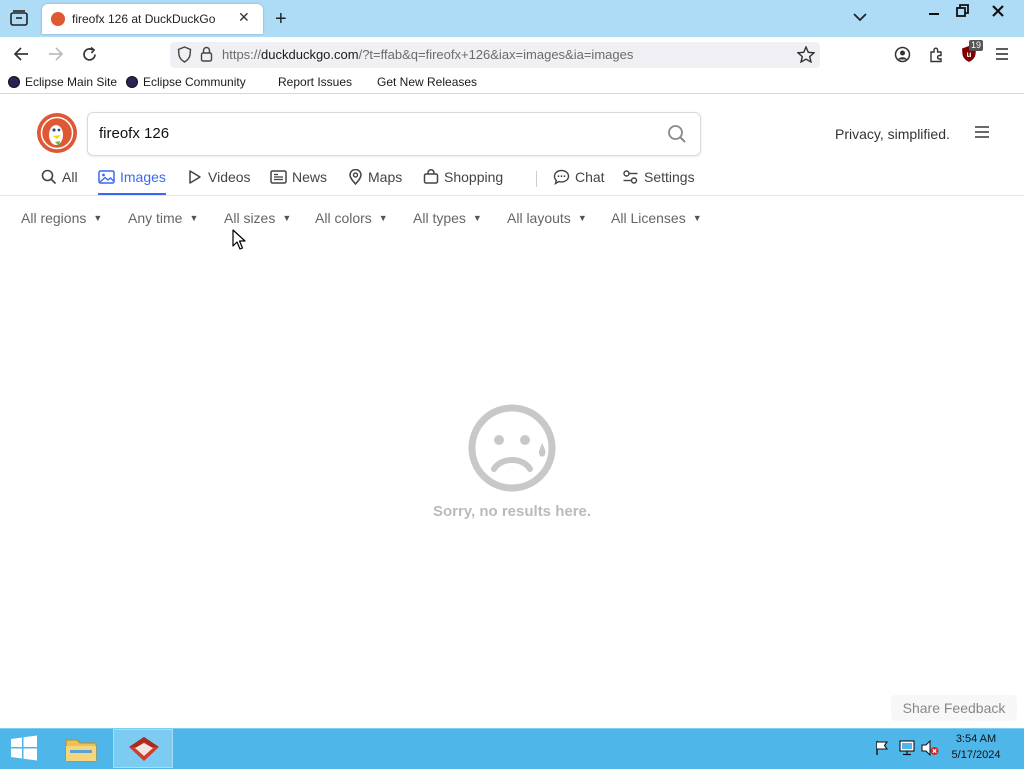 The height and width of the screenshot is (769, 1024). Describe the element at coordinates (315, 82) in the screenshot. I see `bookmark-report-issues: Report Issues` at that location.